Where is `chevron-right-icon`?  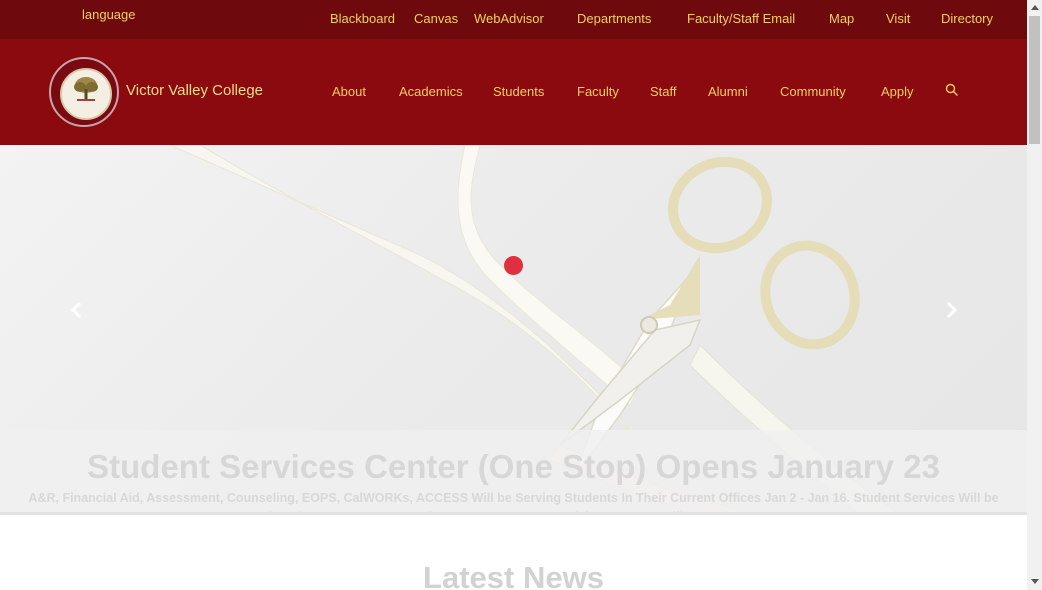 chevron-right-icon is located at coordinates (951, 310).